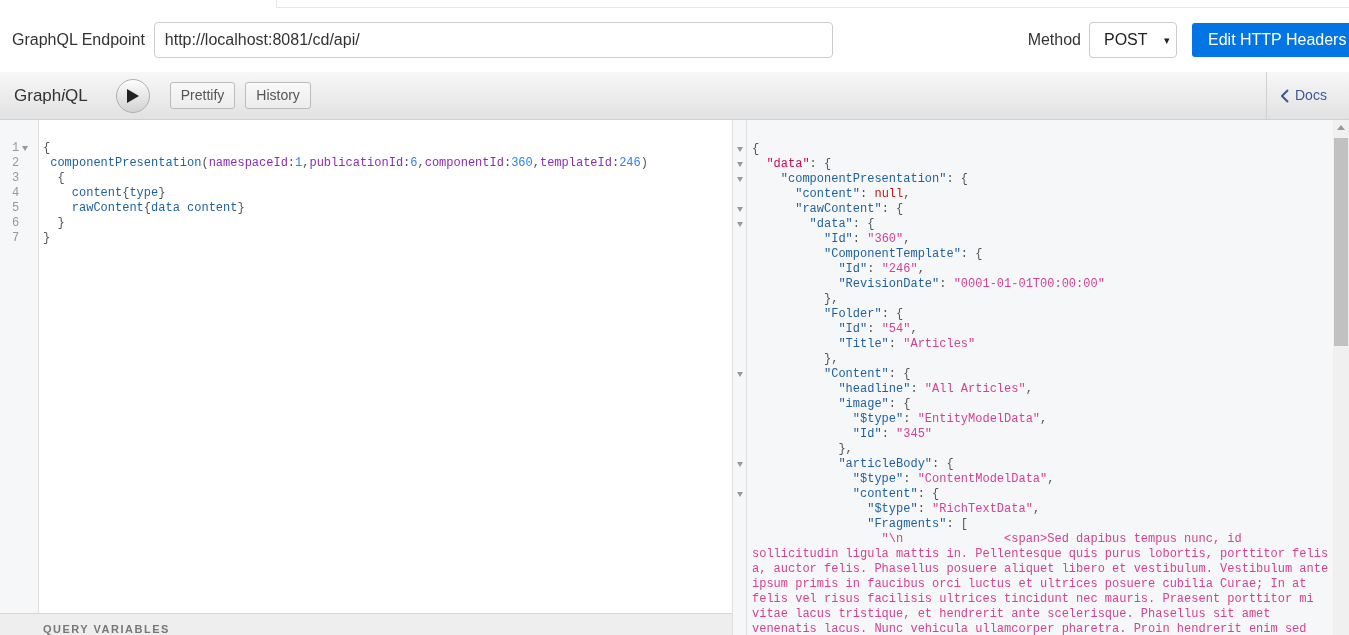 This screenshot has width=1349, height=635. I want to click on line-number: 1, so click(16, 148).